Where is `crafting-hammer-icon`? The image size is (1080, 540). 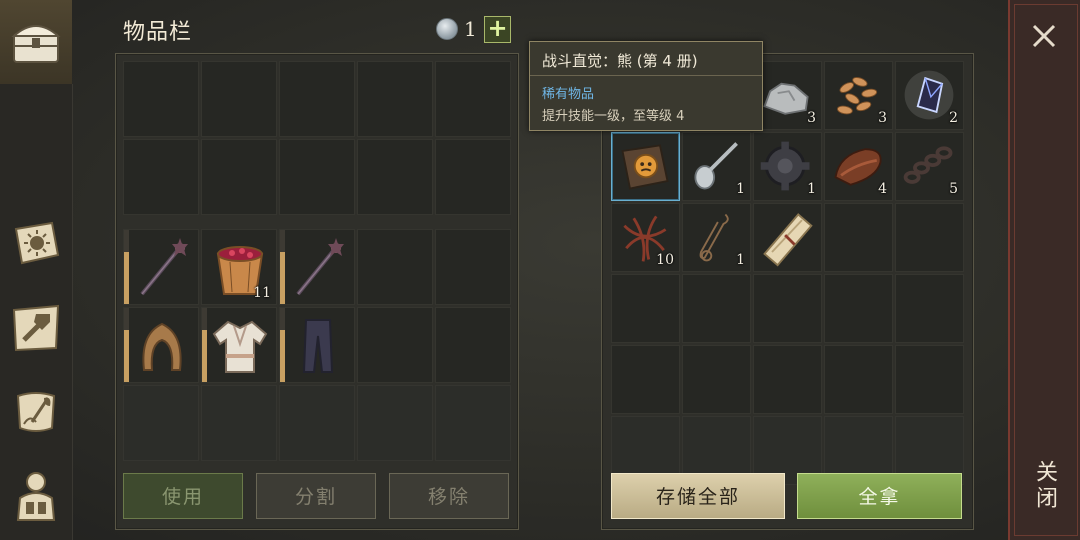
crafting-hammer-icon is located at coordinates (36, 328).